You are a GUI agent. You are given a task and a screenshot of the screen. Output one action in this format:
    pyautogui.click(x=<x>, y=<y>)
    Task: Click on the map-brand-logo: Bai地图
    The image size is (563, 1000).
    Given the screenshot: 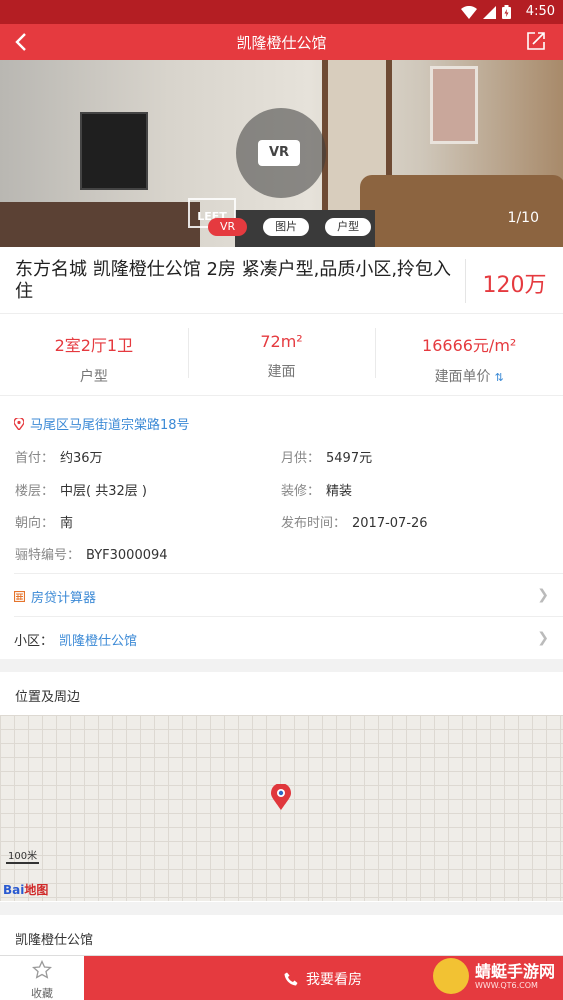 What is the action you would take?
    pyautogui.click(x=25, y=889)
    